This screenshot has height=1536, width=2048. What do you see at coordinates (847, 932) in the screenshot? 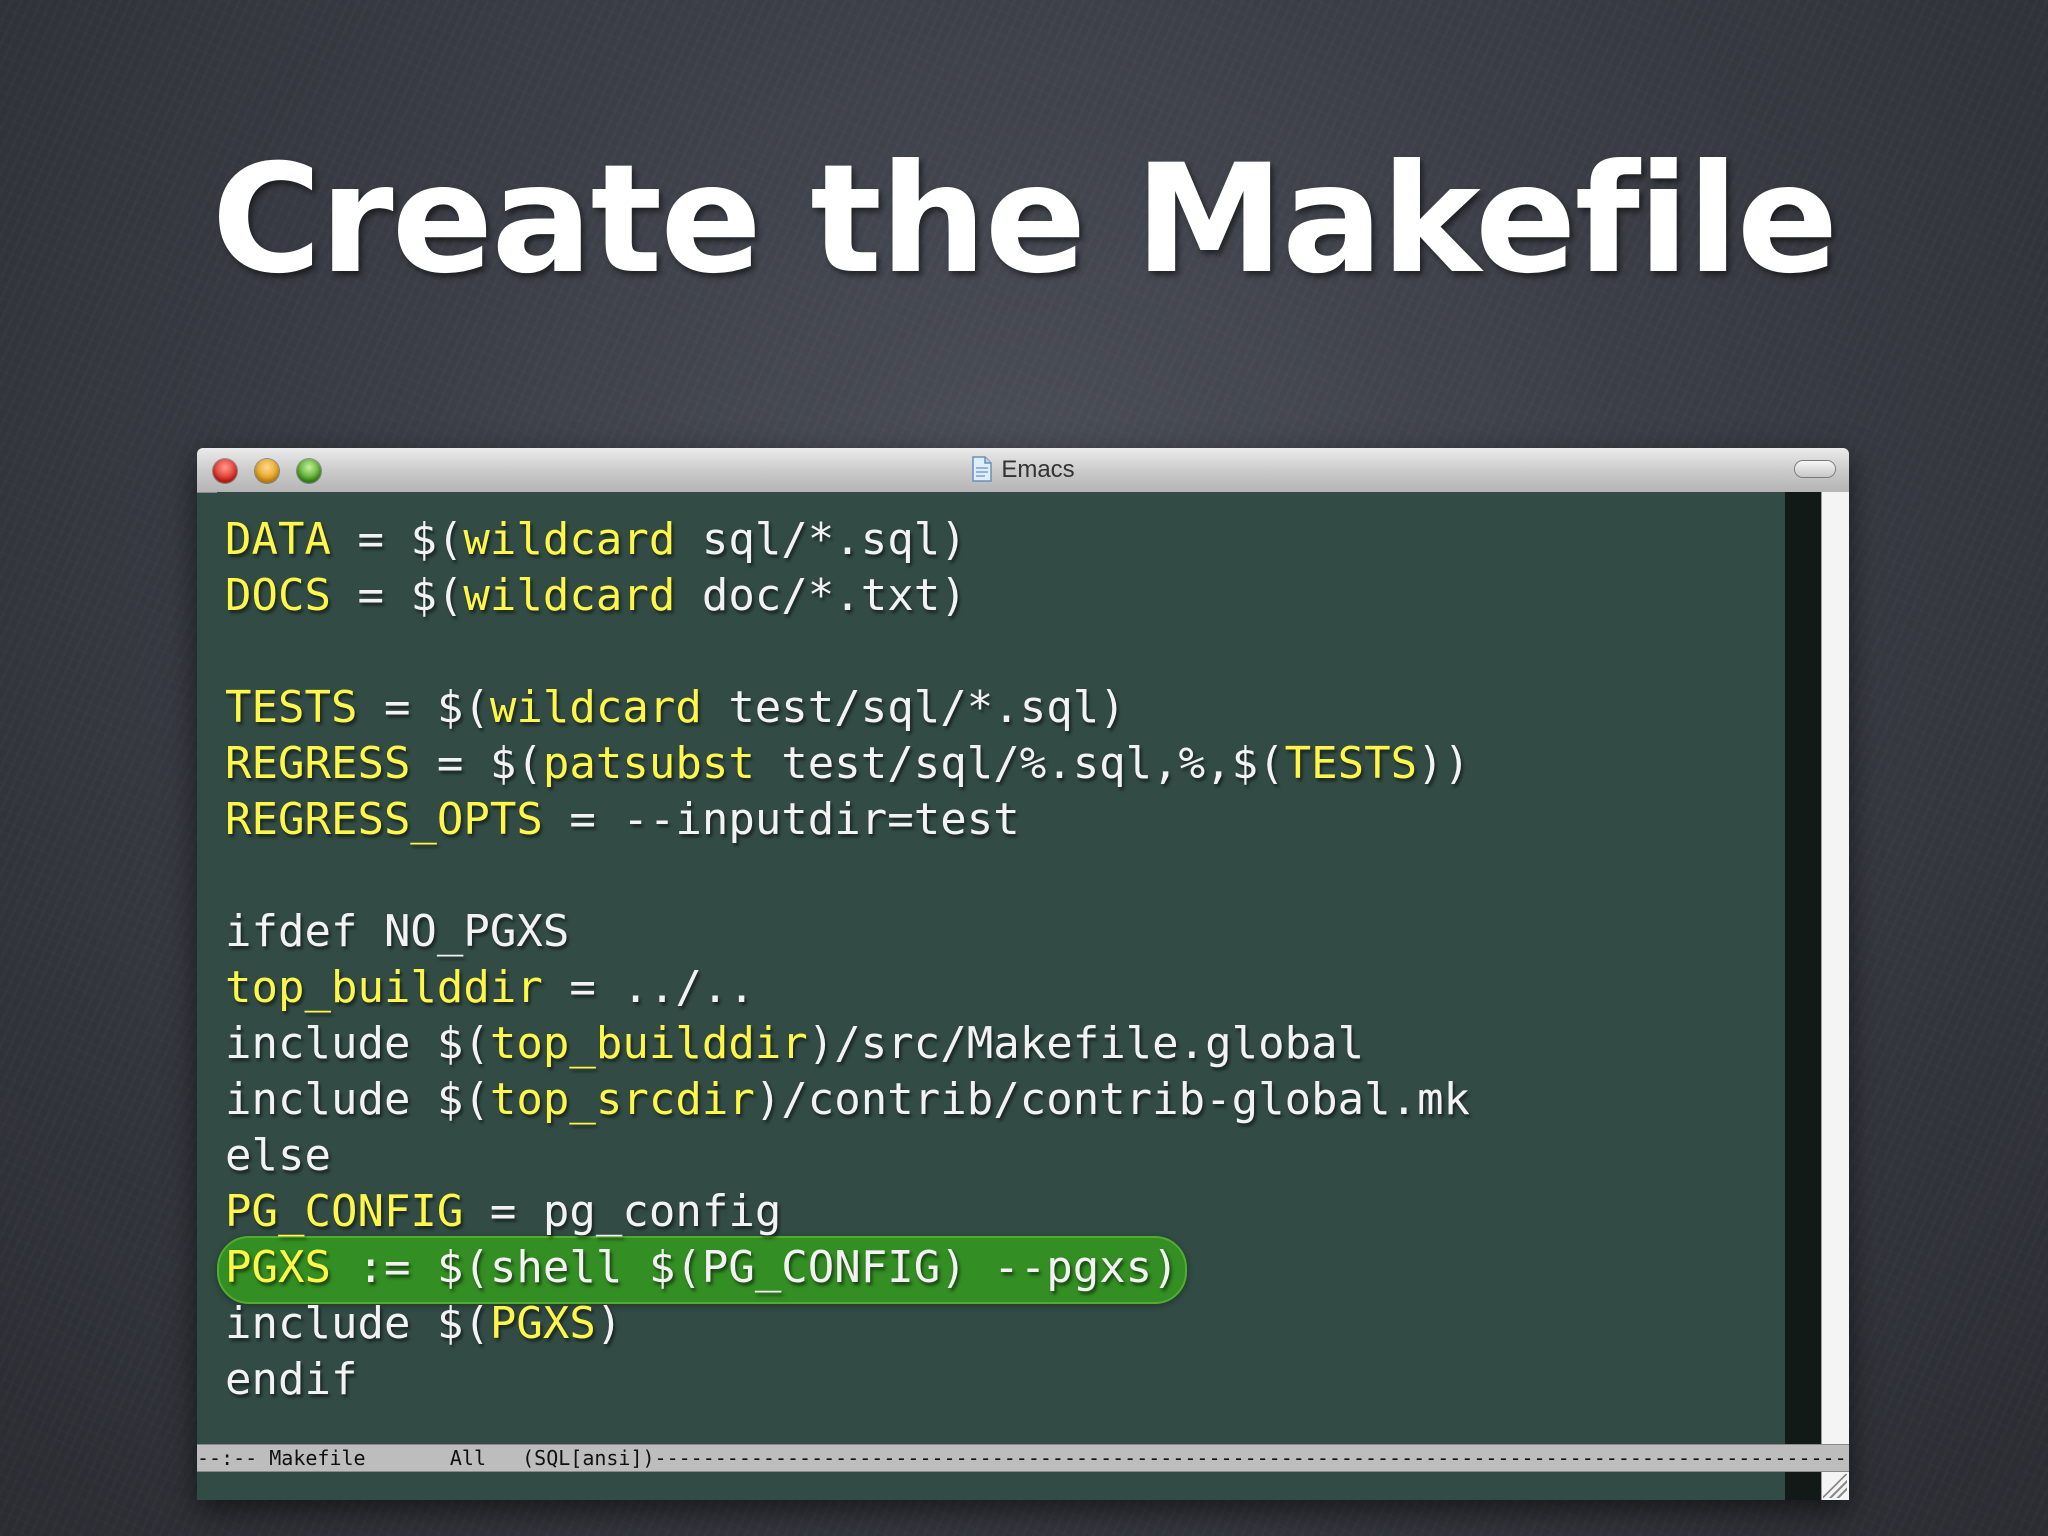
I see `code-line: ifdef NO_PGXS` at bounding box center [847, 932].